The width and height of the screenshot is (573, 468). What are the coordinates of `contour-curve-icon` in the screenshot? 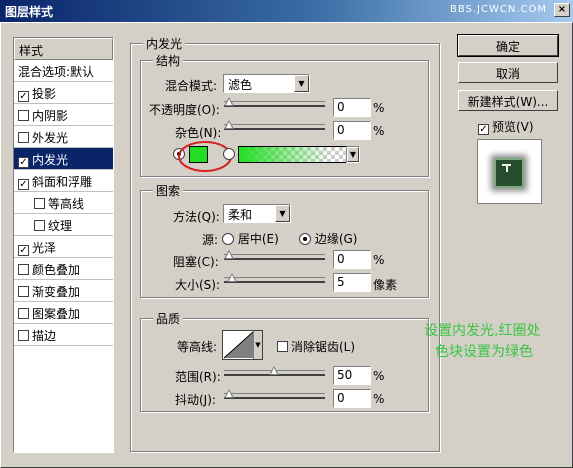 It's located at (238, 345).